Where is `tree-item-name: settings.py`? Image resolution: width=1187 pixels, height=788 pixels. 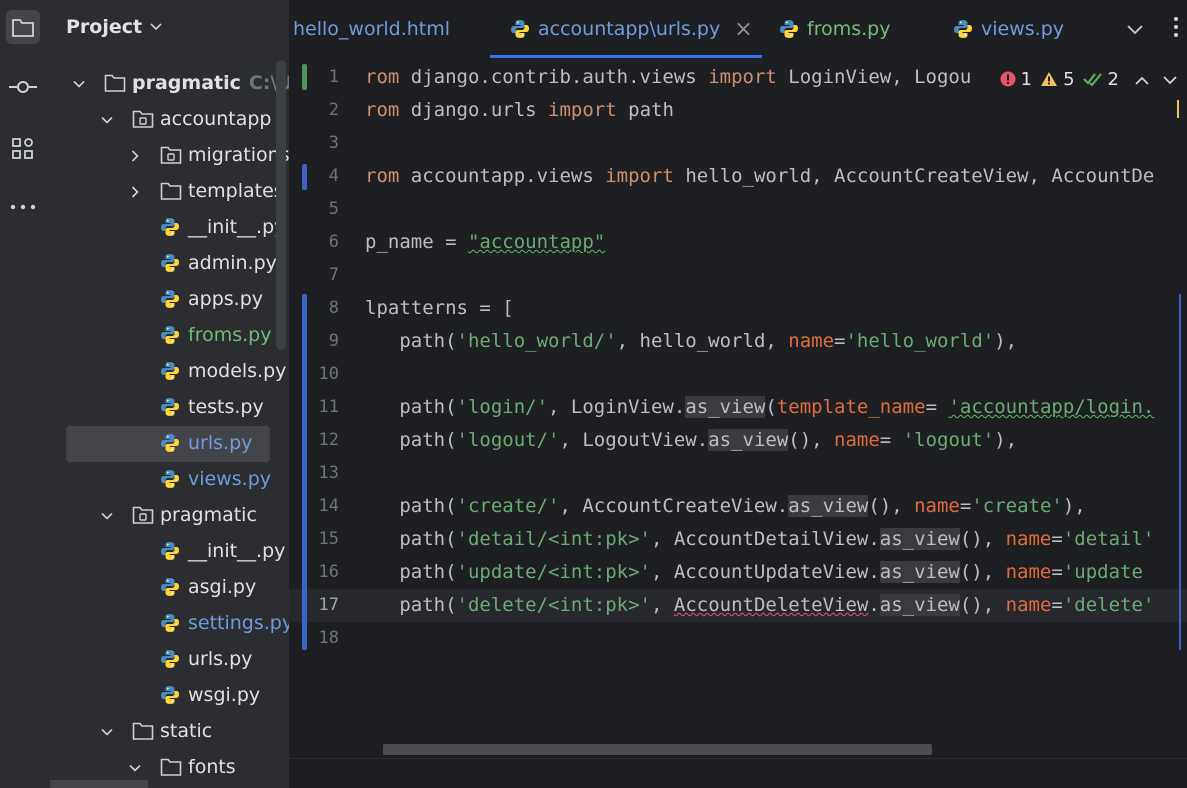
tree-item-name: settings.py is located at coordinates (238, 623).